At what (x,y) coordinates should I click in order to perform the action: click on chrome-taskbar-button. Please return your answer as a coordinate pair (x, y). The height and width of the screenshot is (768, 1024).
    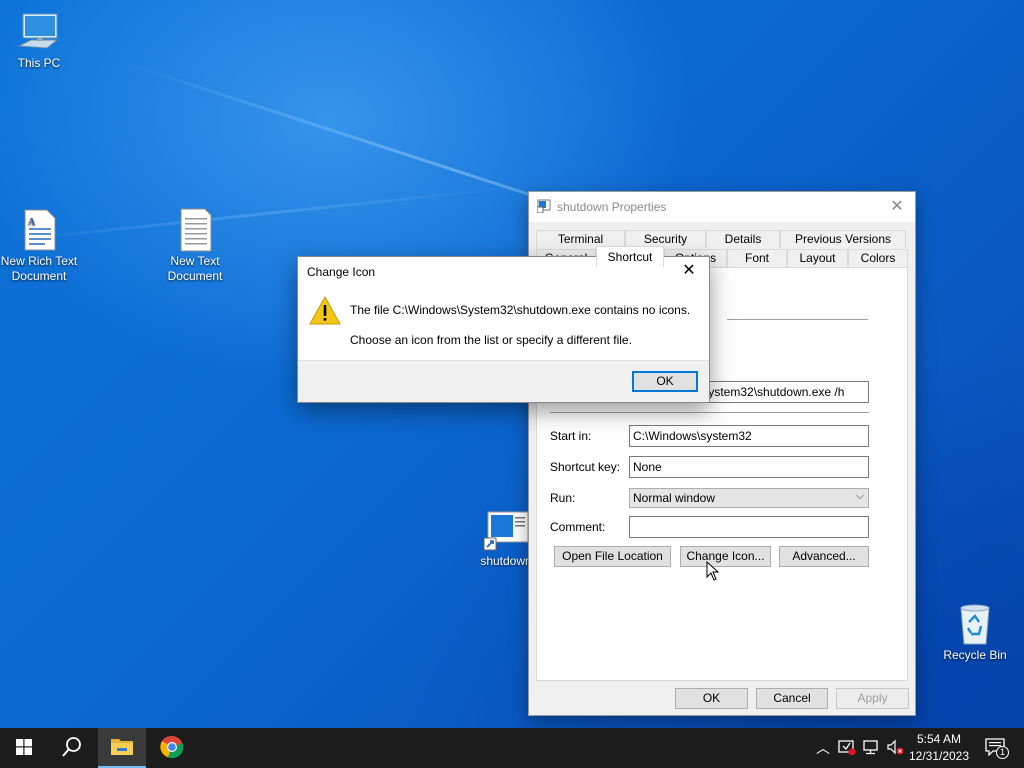
    Looking at the image, I should click on (172, 748).